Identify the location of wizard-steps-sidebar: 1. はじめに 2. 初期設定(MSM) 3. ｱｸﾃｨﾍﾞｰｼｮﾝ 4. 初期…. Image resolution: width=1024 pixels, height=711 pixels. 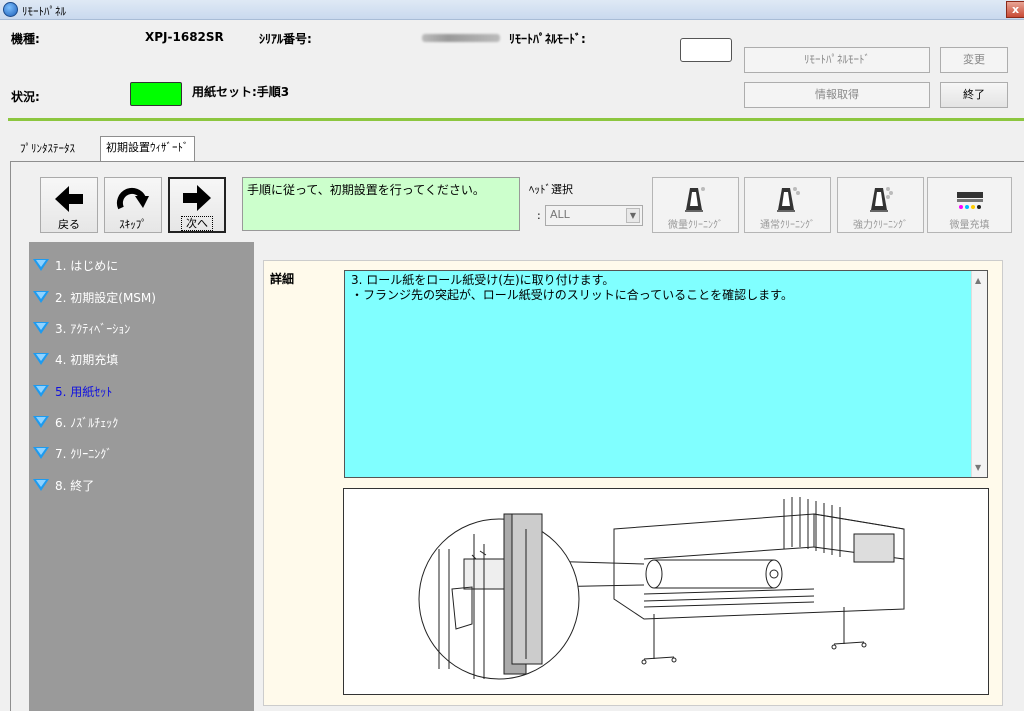
(141, 476).